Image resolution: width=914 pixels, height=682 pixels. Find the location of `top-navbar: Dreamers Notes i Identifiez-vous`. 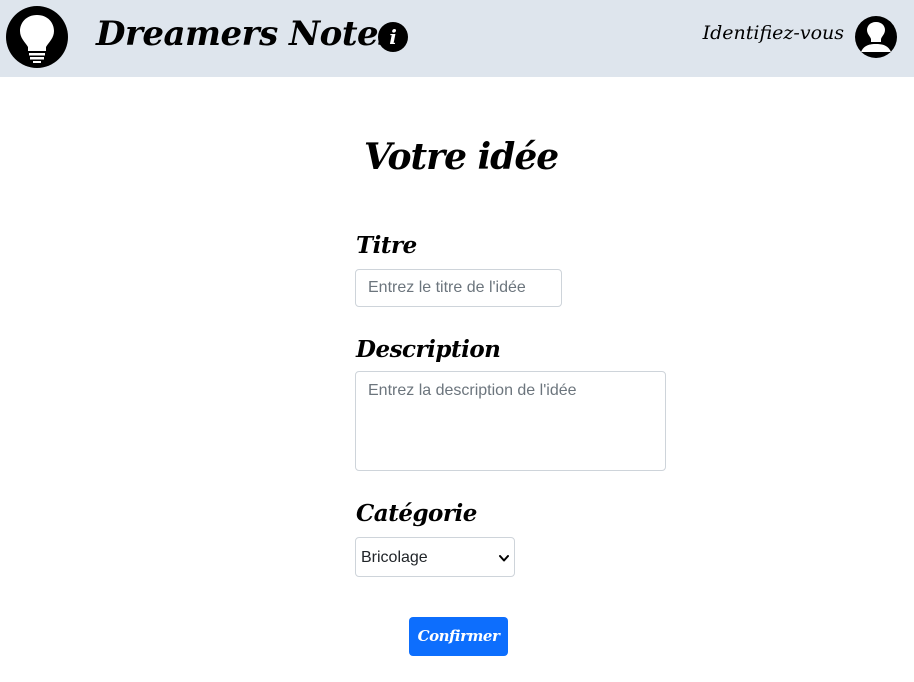

top-navbar: Dreamers Notes i Identifiez-vous is located at coordinates (457, 38).